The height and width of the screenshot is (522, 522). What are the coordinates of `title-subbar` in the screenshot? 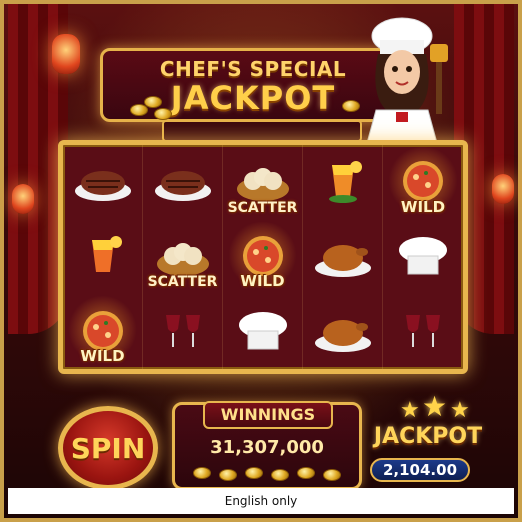 It's located at (262, 131).